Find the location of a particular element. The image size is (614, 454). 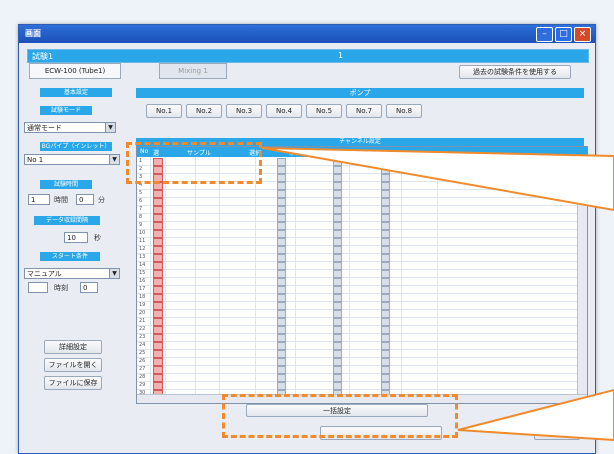

start-condition-header: スタート条件 is located at coordinates (70, 256).